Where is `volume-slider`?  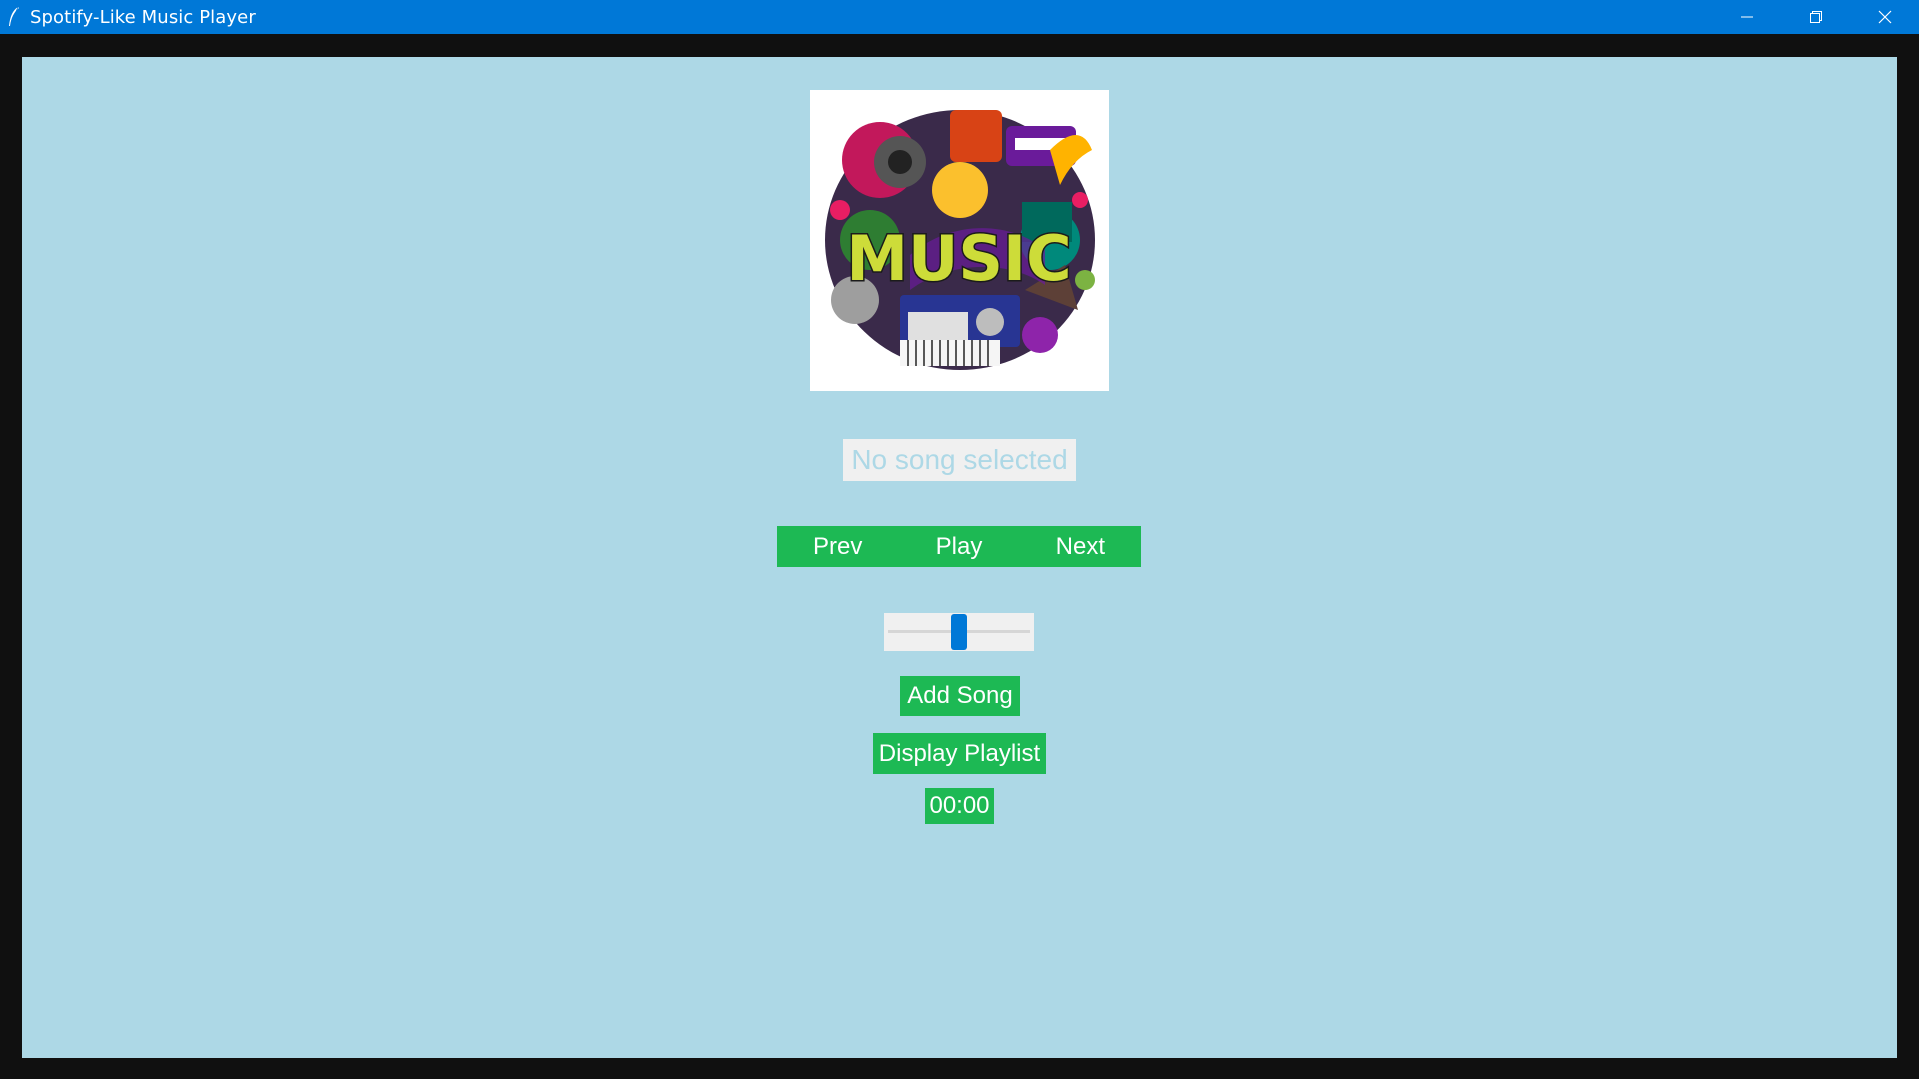
volume-slider is located at coordinates (959, 632).